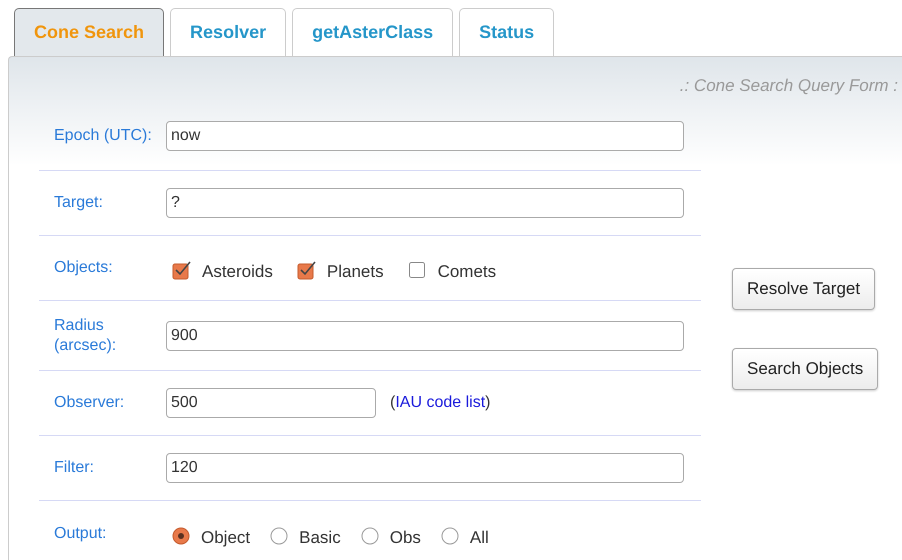  I want to click on field-label: Epoch (UTC):, so click(103, 136).